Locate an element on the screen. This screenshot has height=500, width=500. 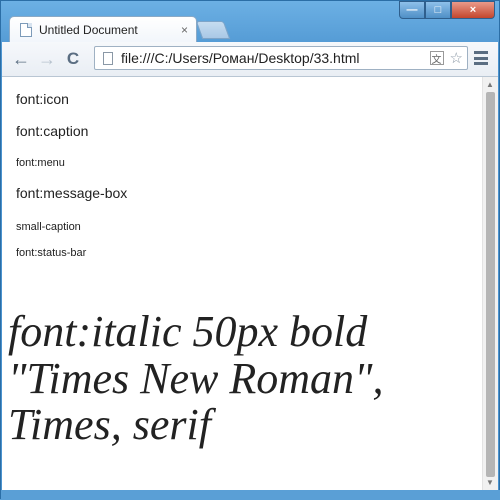
scroll-down-icon: ▼ is located at coordinates (490, 482).